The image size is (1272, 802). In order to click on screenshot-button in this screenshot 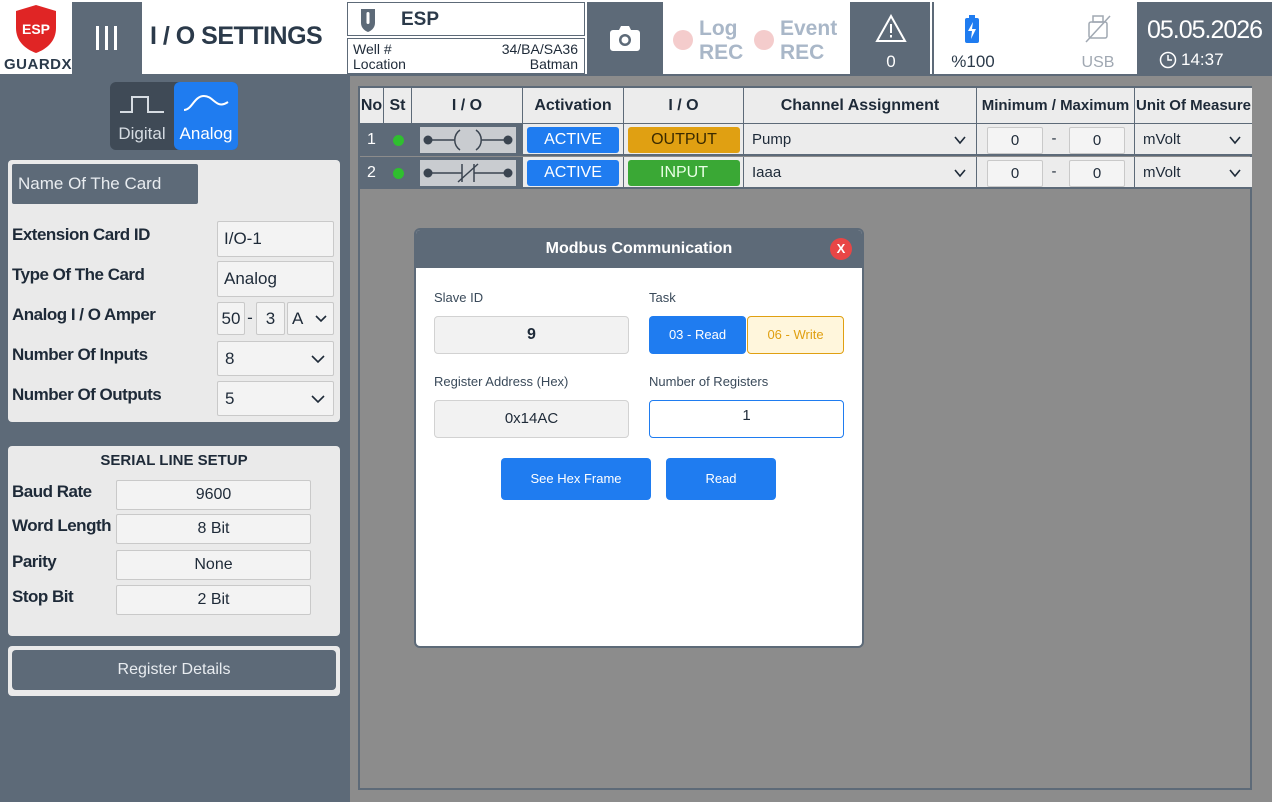, I will do `click(625, 38)`.